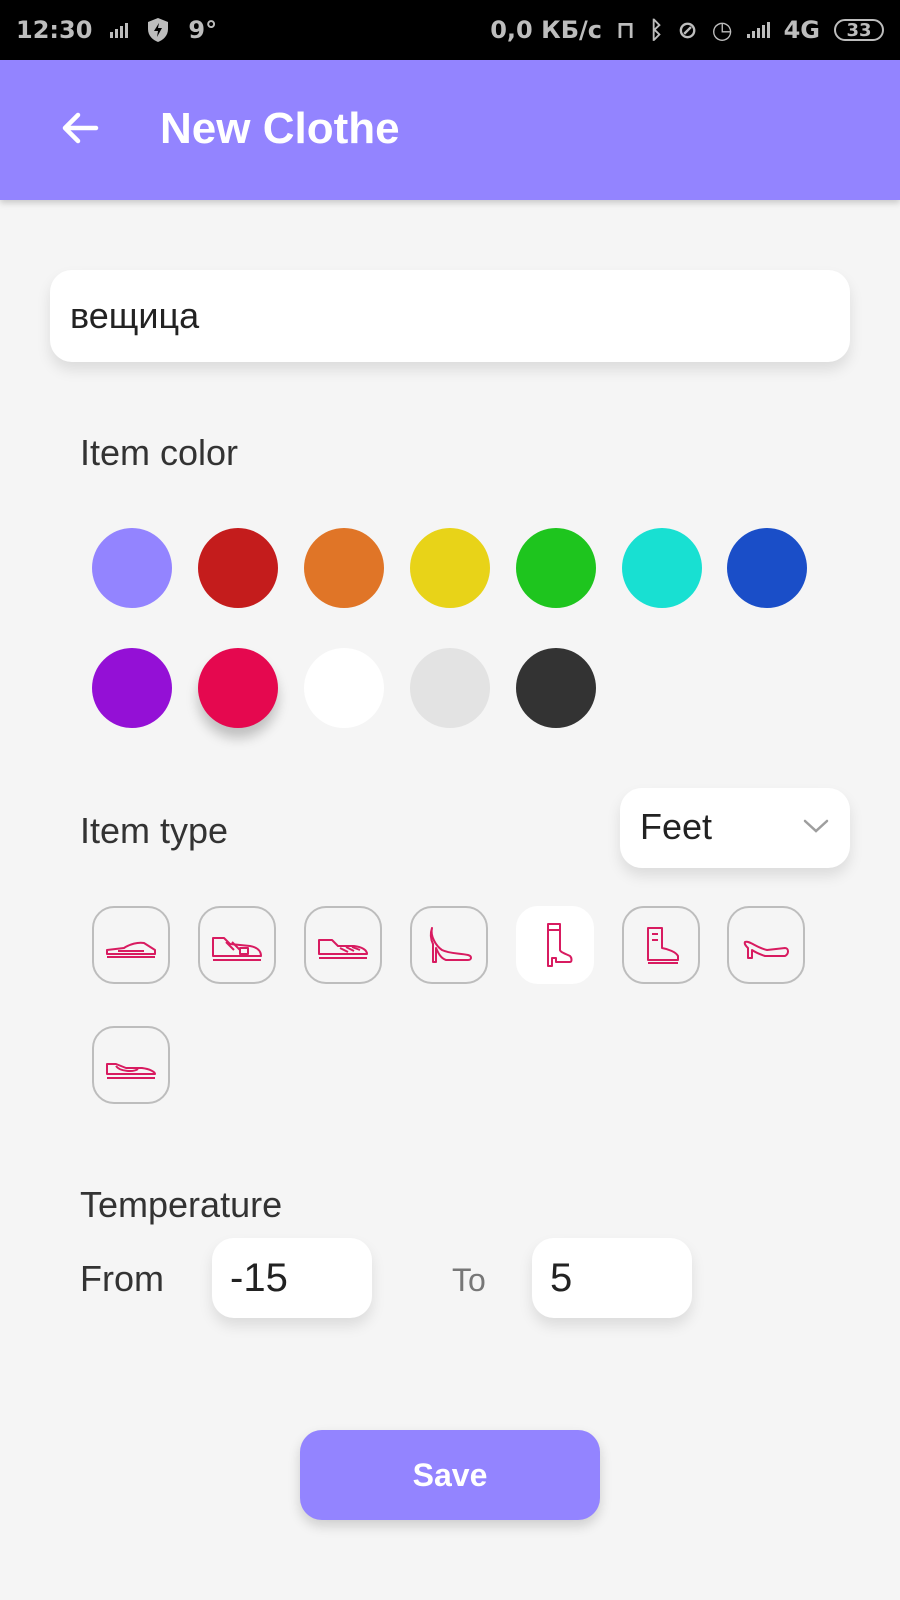 The width and height of the screenshot is (900, 1600). I want to click on bluetooth-icon: ᛒ, so click(656, 30).